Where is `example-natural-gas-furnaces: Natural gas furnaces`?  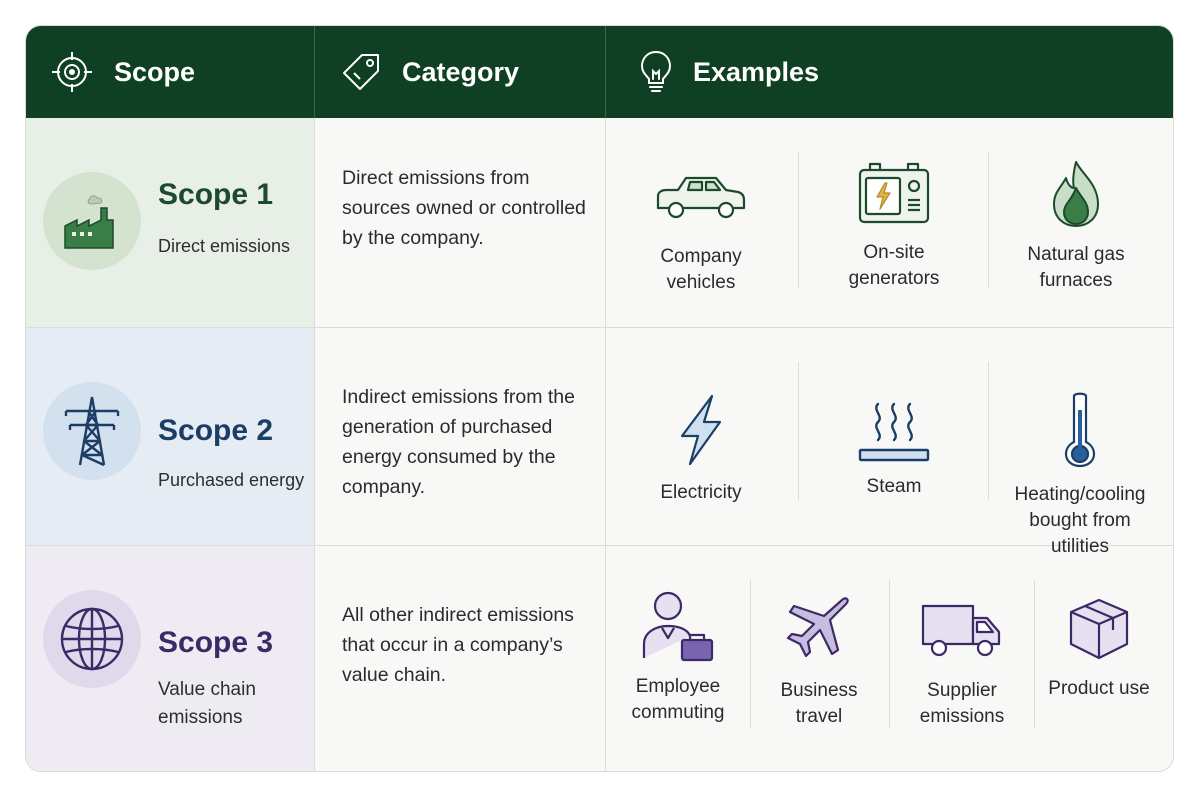 example-natural-gas-furnaces: Natural gas furnaces is located at coordinates (1076, 226).